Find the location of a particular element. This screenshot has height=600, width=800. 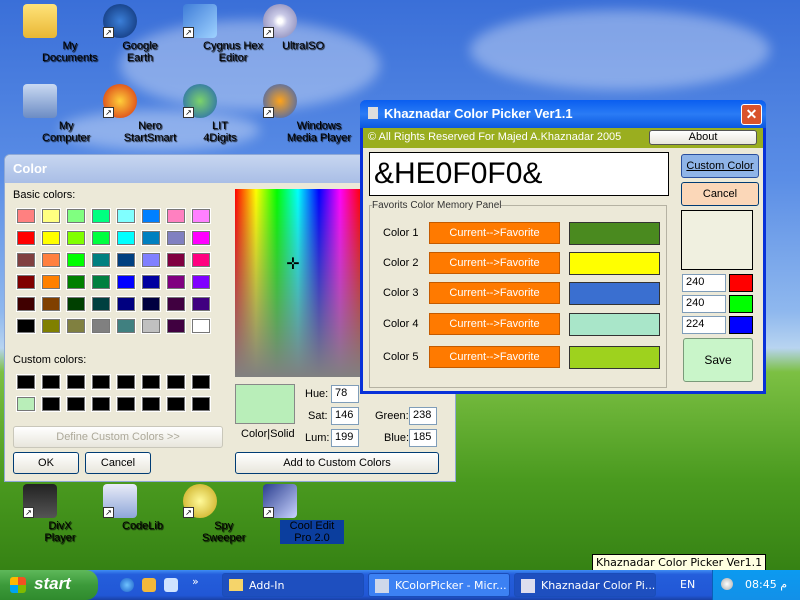

desktop-icon-divx: ↗ DivX Player is located at coordinates (40, 514).